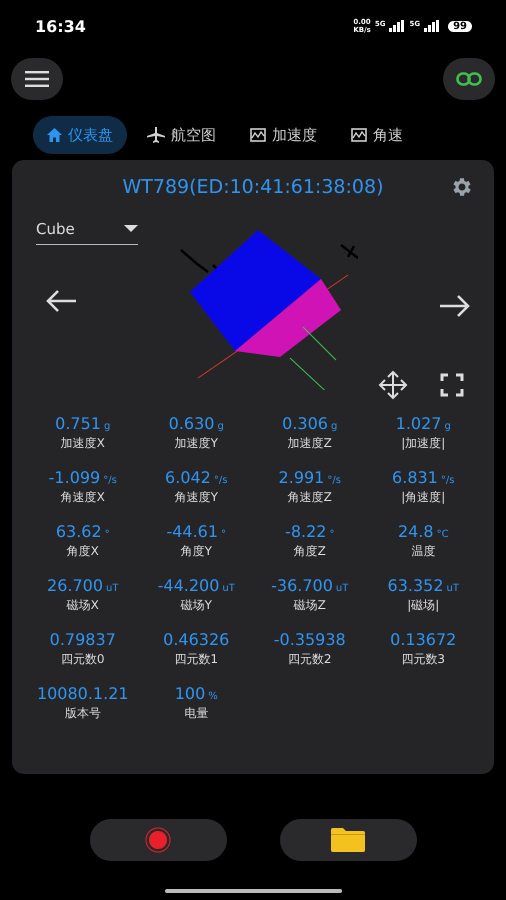 The height and width of the screenshot is (900, 506). What do you see at coordinates (423, 497) in the screenshot?
I see `reading-label: |角速度|` at bounding box center [423, 497].